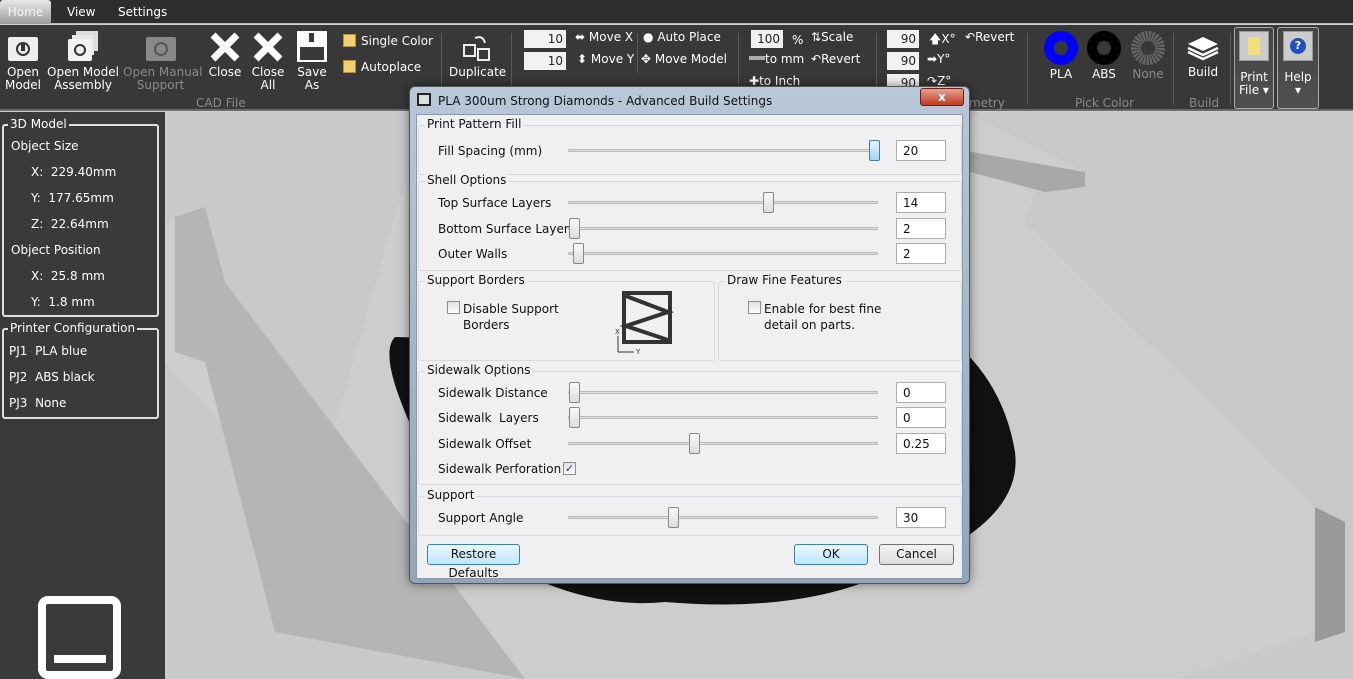  Describe the element at coordinates (485, 444) in the screenshot. I see `sidewalk-offset-label: Sidewalk Offset` at that location.